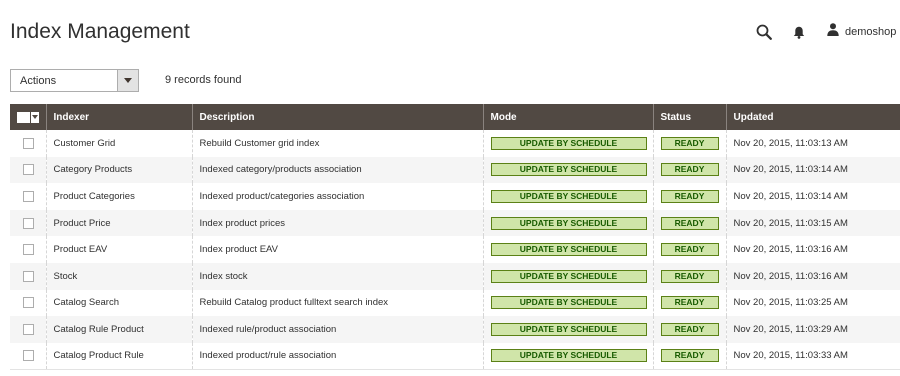  What do you see at coordinates (812, 329) in the screenshot?
I see `updated-cell: Nov 20, 2015, 11:03:29 AM` at bounding box center [812, 329].